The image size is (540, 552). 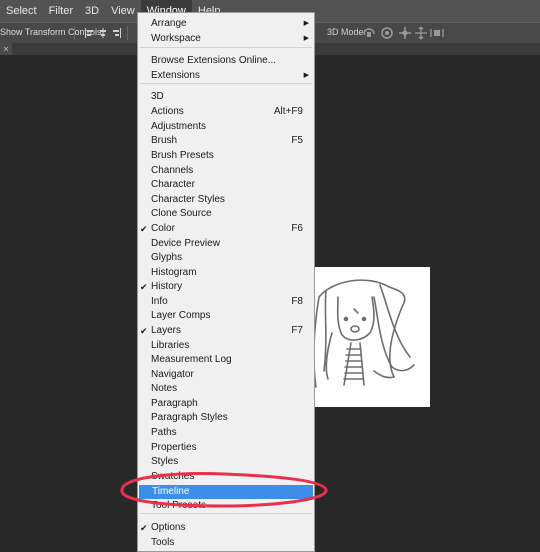 What do you see at coordinates (157, 96) in the screenshot?
I see `menu-item-label: 3D` at bounding box center [157, 96].